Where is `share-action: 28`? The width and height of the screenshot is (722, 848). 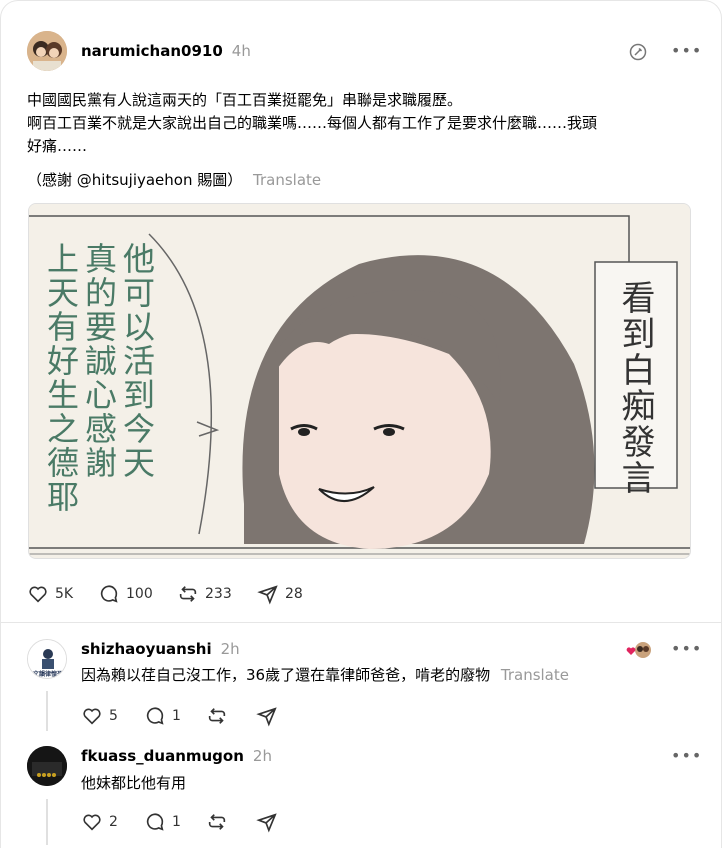
share-action: 28 is located at coordinates (280, 594).